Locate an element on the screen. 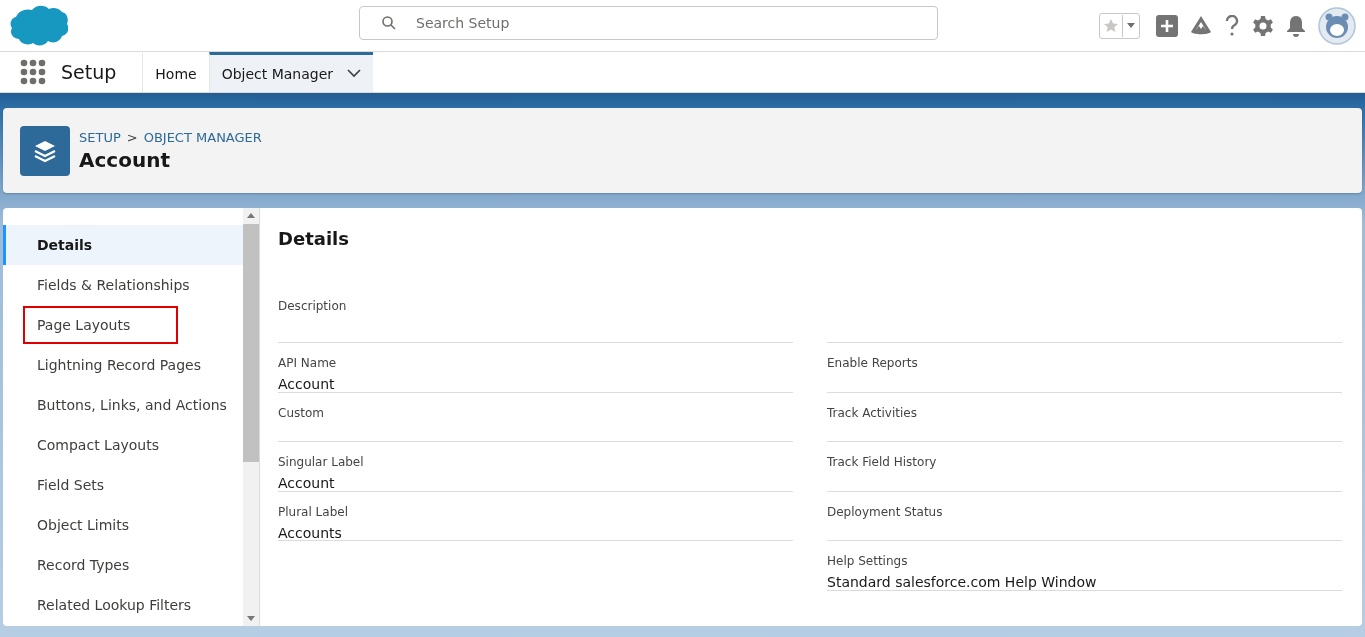 The height and width of the screenshot is (637, 1365). bell-icon is located at coordinates (1296, 25).